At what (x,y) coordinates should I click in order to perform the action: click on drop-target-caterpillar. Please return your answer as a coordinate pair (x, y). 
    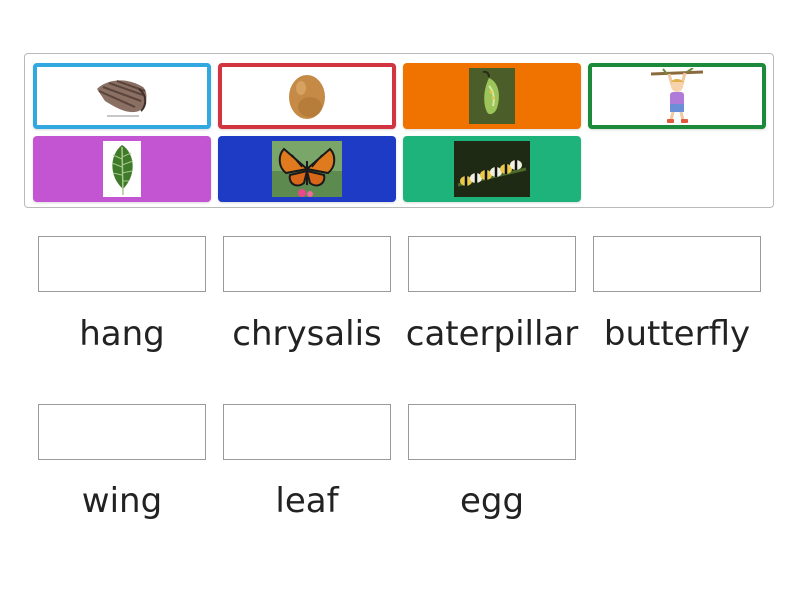
    Looking at the image, I should click on (492, 264).